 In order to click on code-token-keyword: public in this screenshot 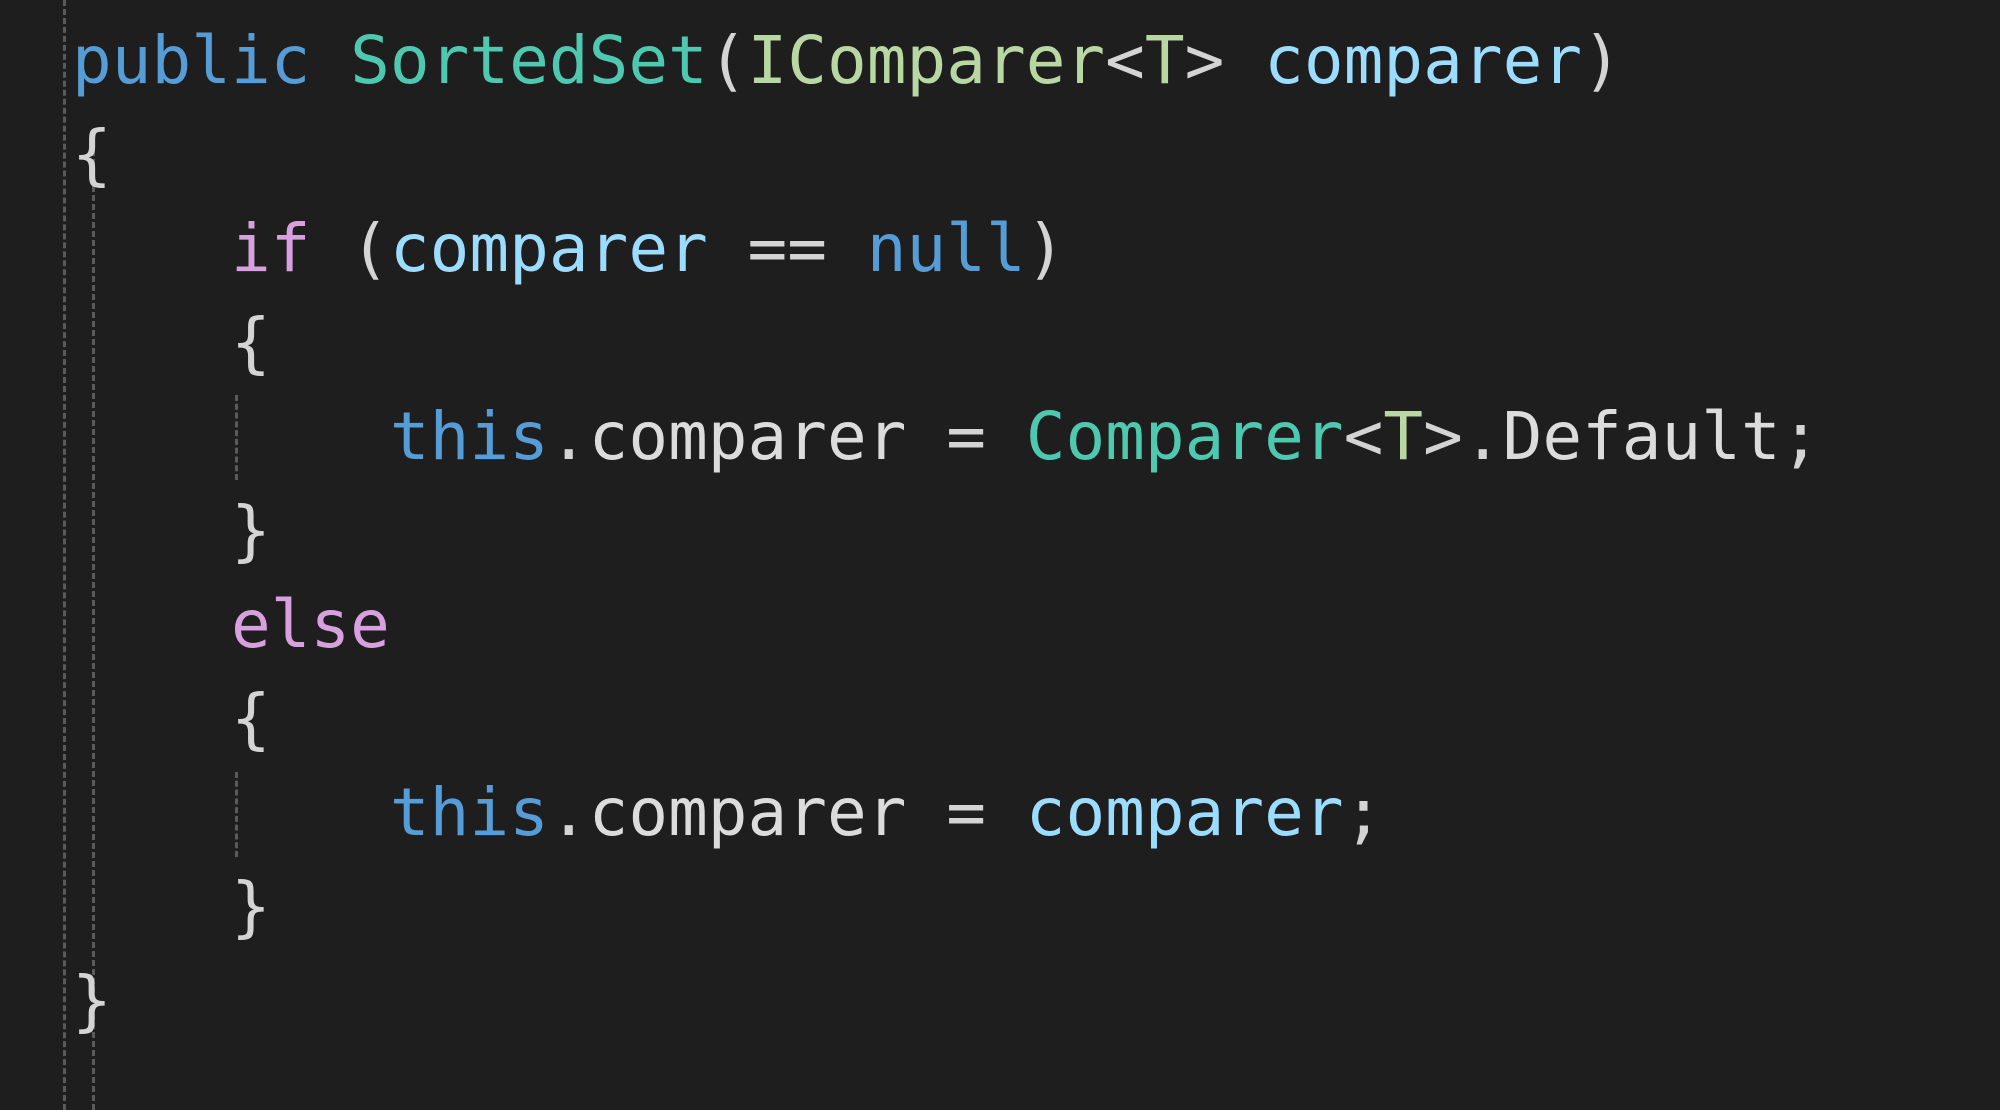, I will do `click(191, 60)`.